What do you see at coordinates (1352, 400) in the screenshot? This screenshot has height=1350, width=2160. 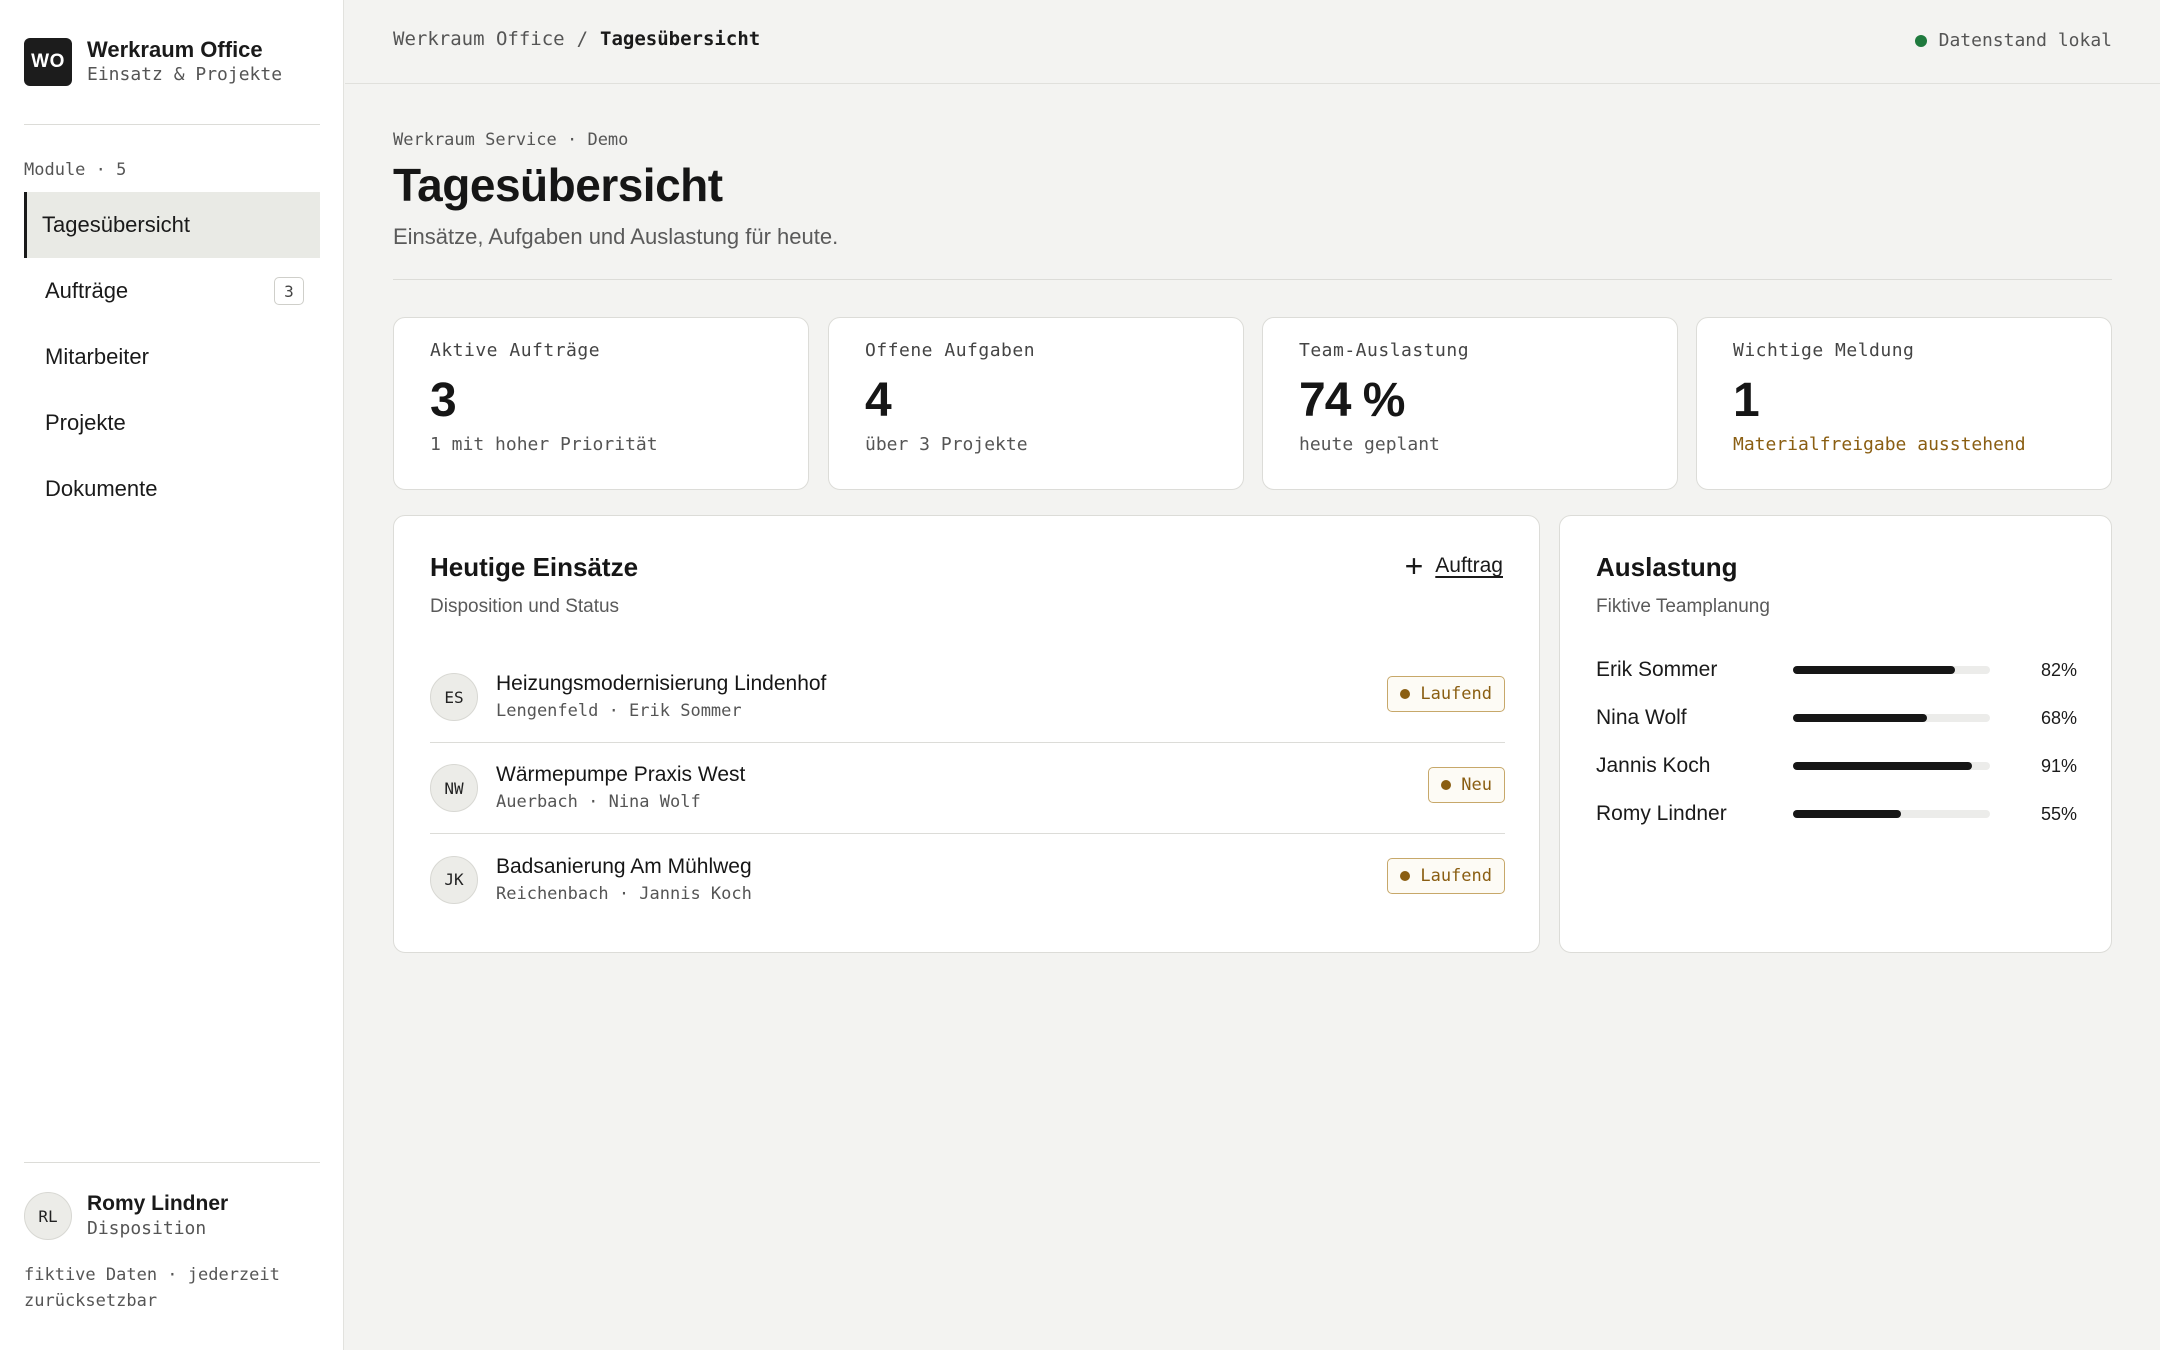 I see `stat-value: 74 %` at bounding box center [1352, 400].